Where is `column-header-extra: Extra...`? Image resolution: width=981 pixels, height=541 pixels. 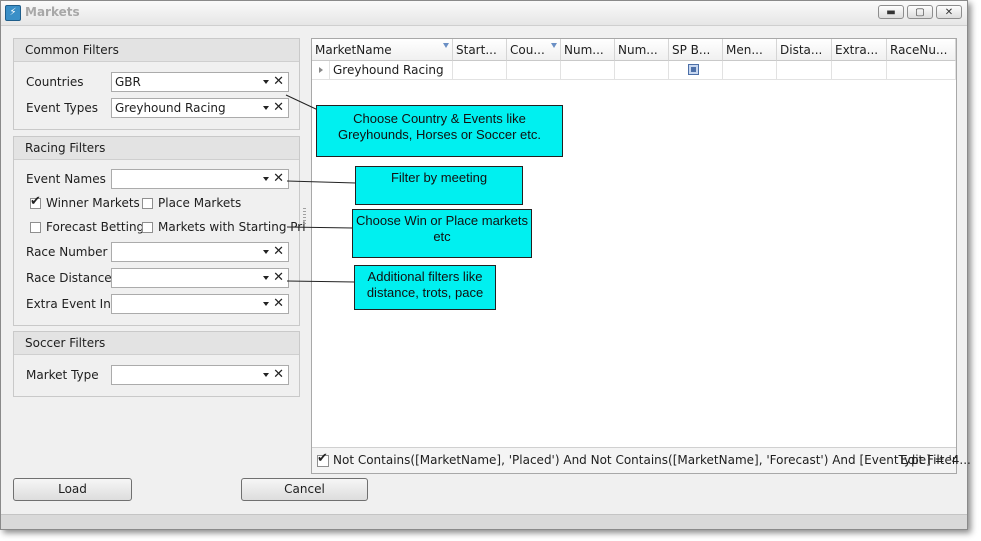 column-header-extra: Extra... is located at coordinates (859, 50).